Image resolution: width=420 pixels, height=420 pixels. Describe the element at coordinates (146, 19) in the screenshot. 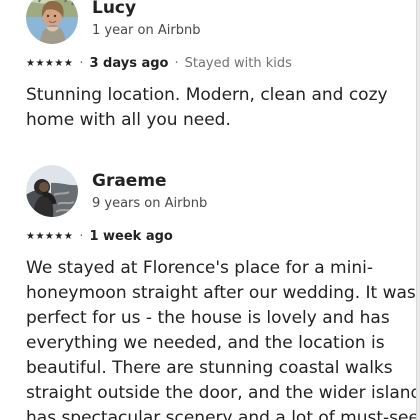

I see `reviewer-meta: Lucy 1 year on Airbnb` at that location.